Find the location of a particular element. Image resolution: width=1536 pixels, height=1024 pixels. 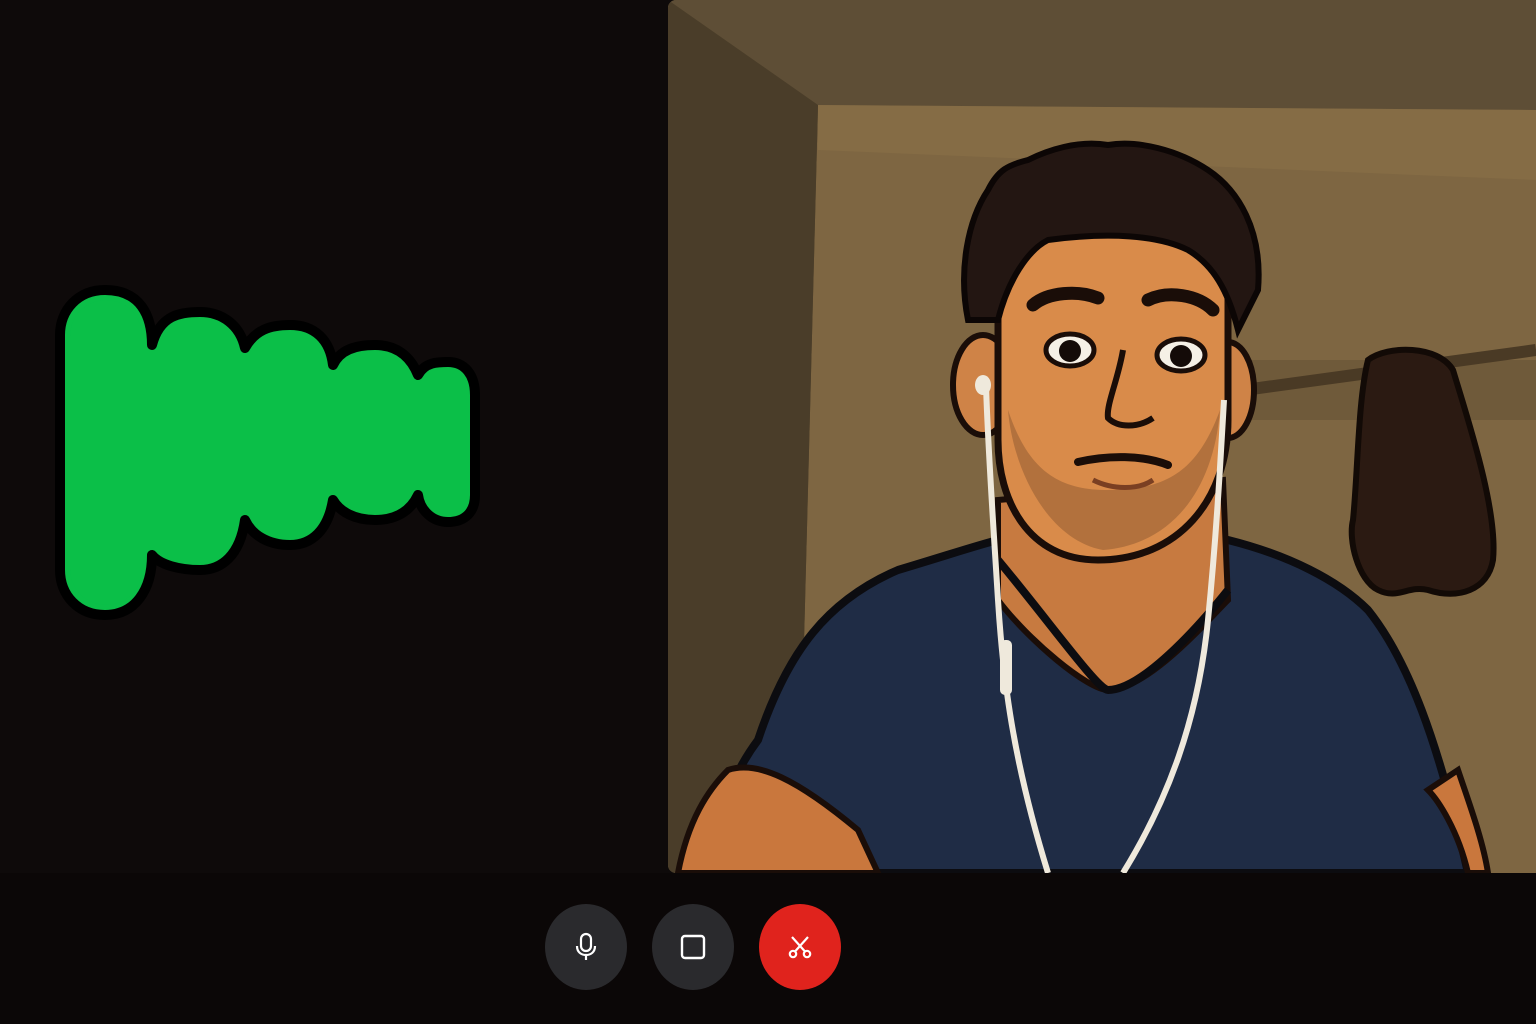

end-call-button is located at coordinates (800, 947).